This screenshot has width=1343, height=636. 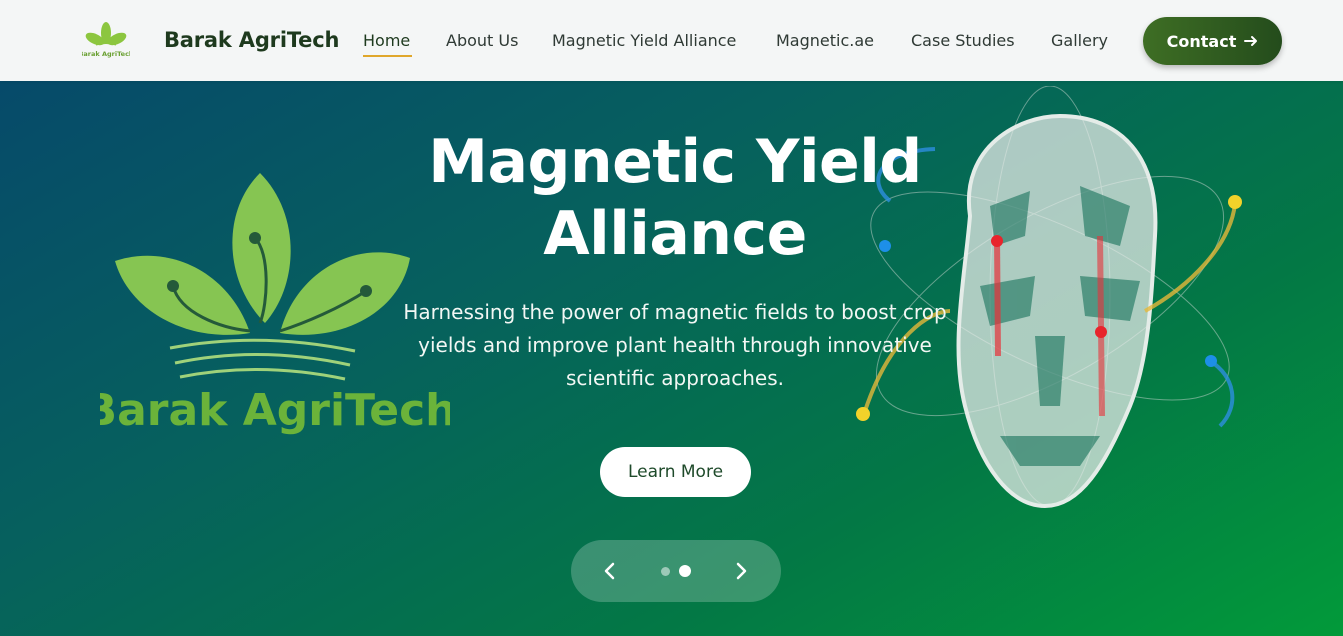 What do you see at coordinates (106, 54) in the screenshot?
I see `svg-text: Barak AgriTech` at bounding box center [106, 54].